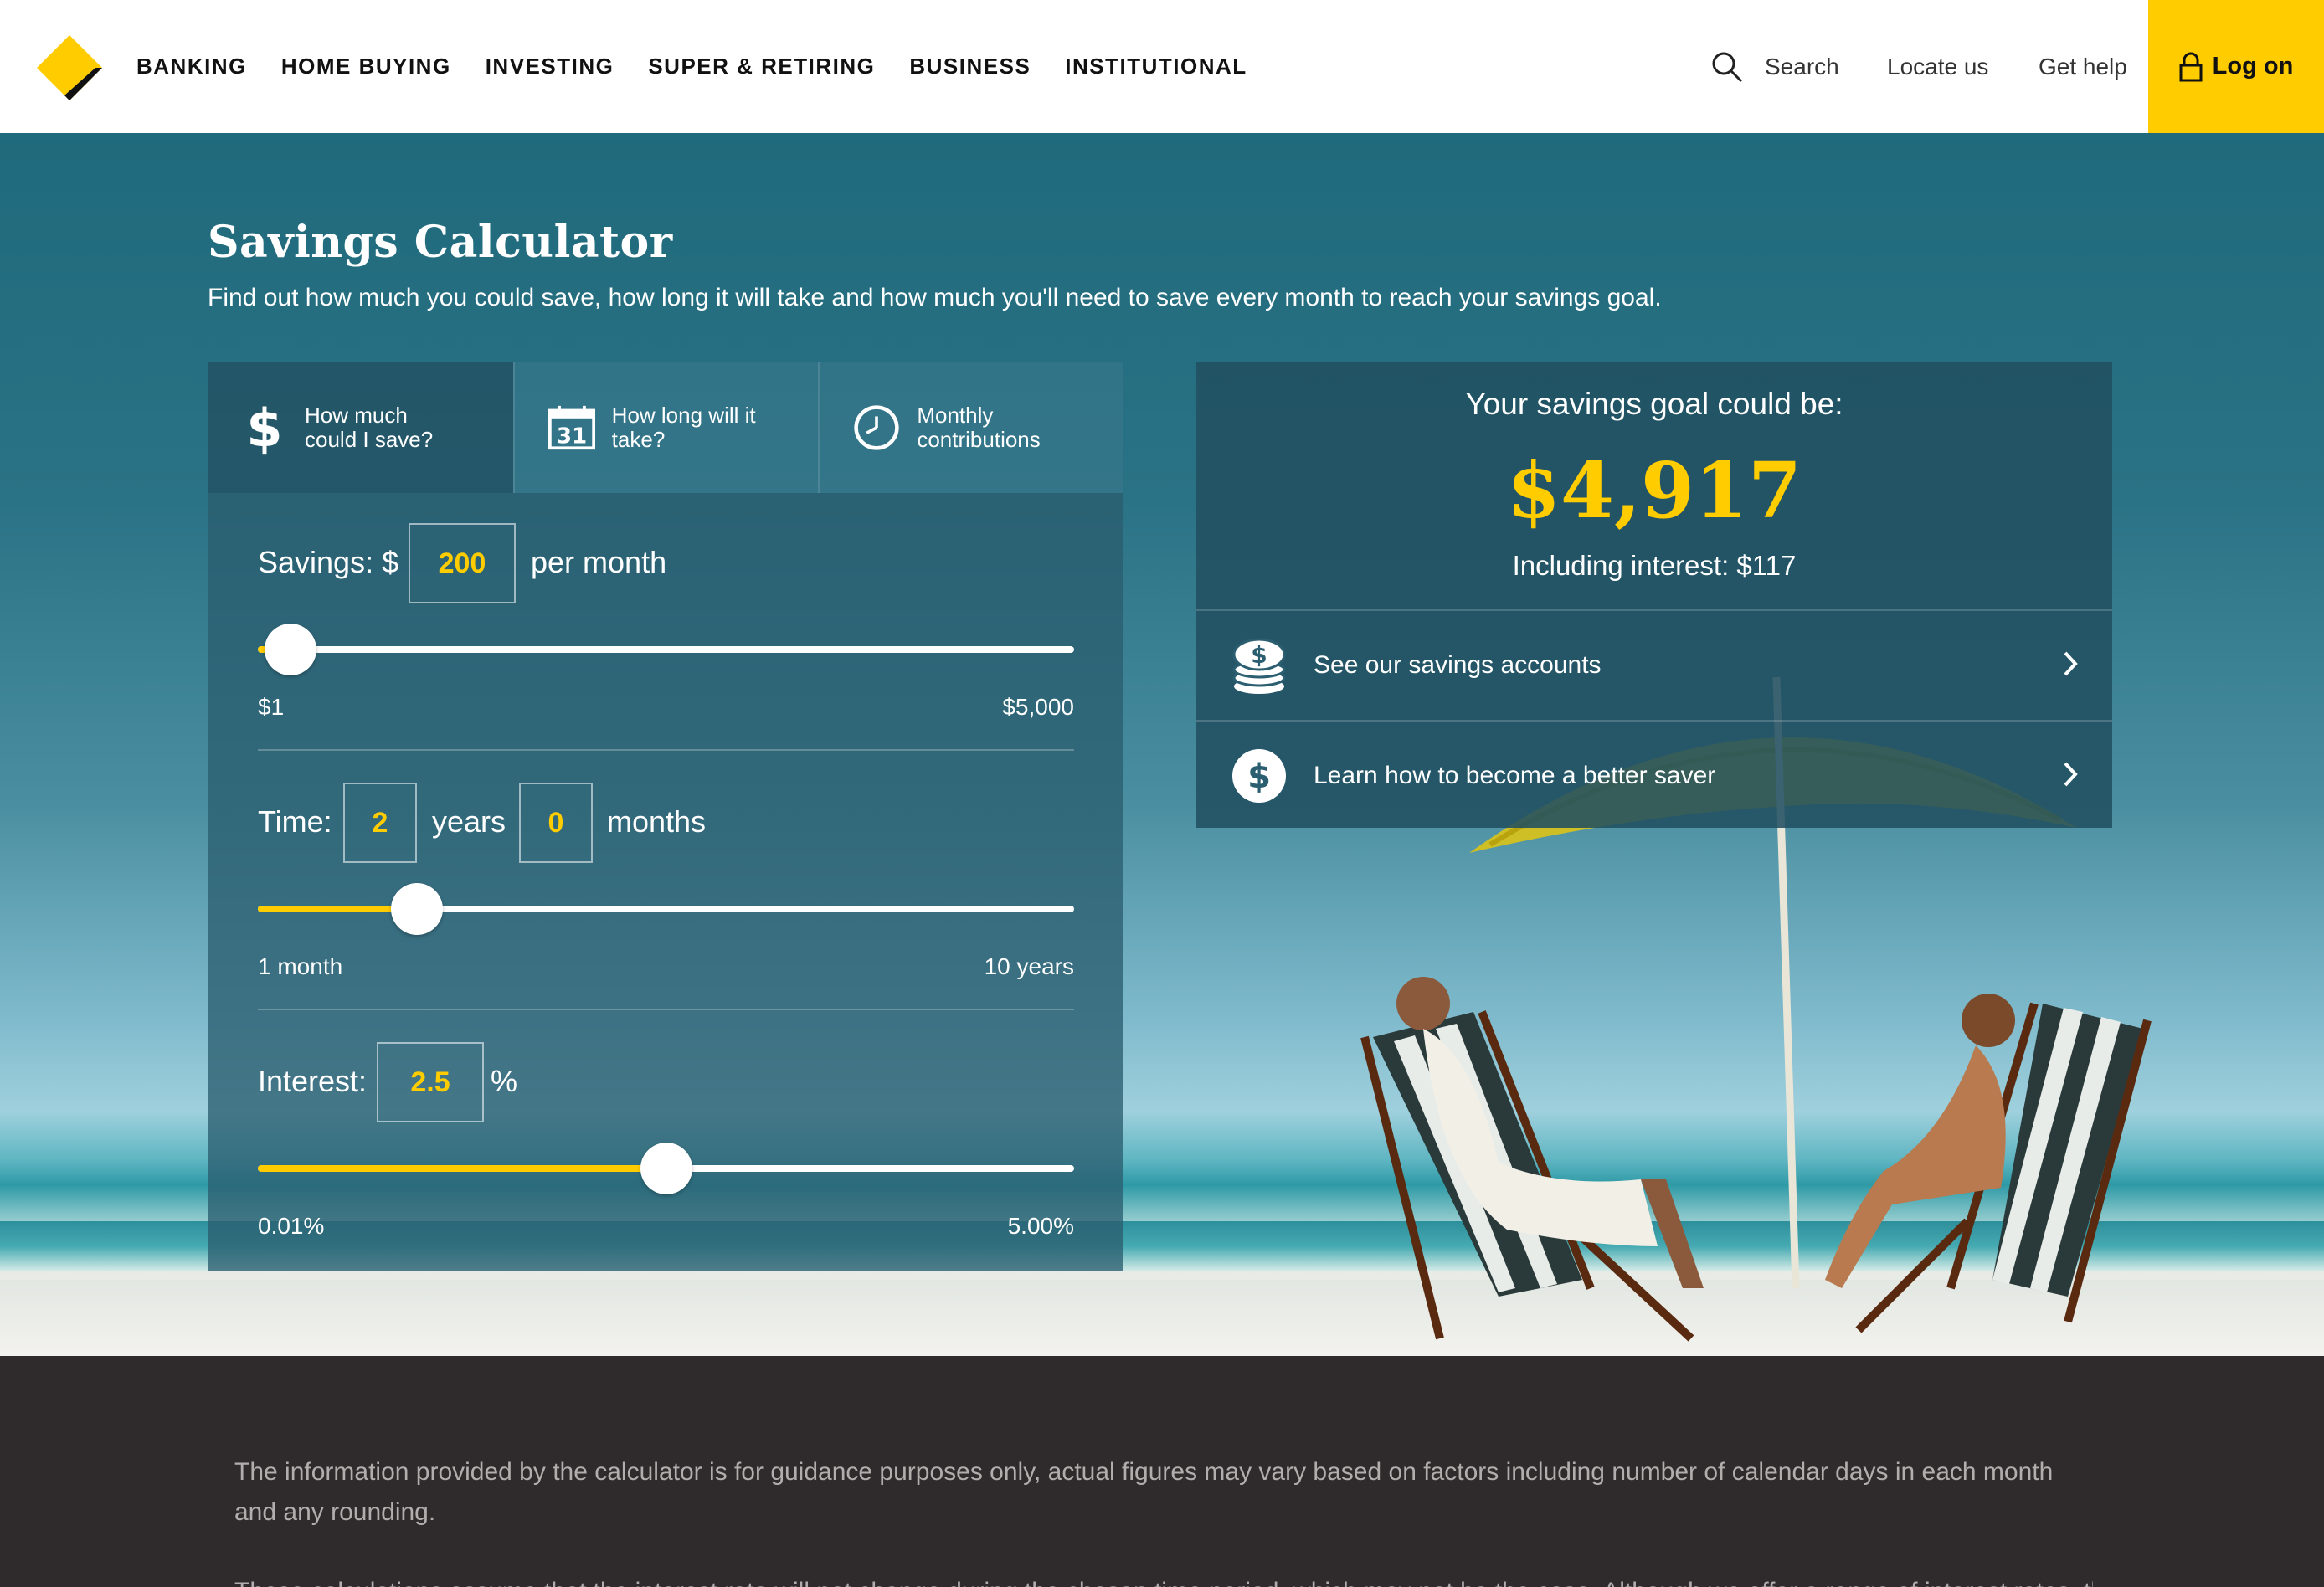  Describe the element at coordinates (571, 436) in the screenshot. I see `svg-text: 31` at that location.